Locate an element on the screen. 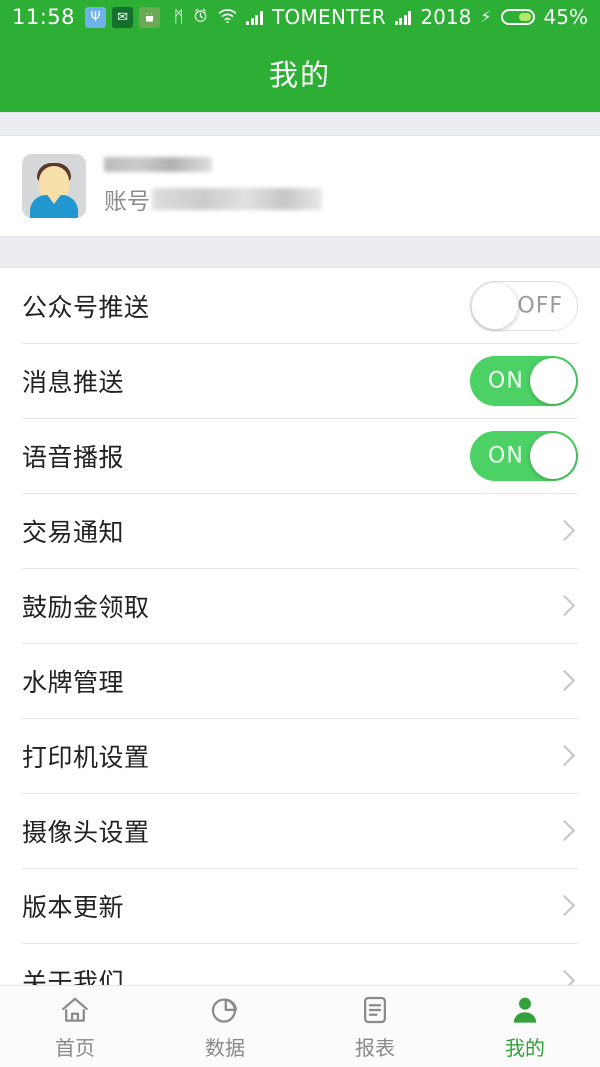  setting-row-about-us: 关于我们 is located at coordinates (300, 964).